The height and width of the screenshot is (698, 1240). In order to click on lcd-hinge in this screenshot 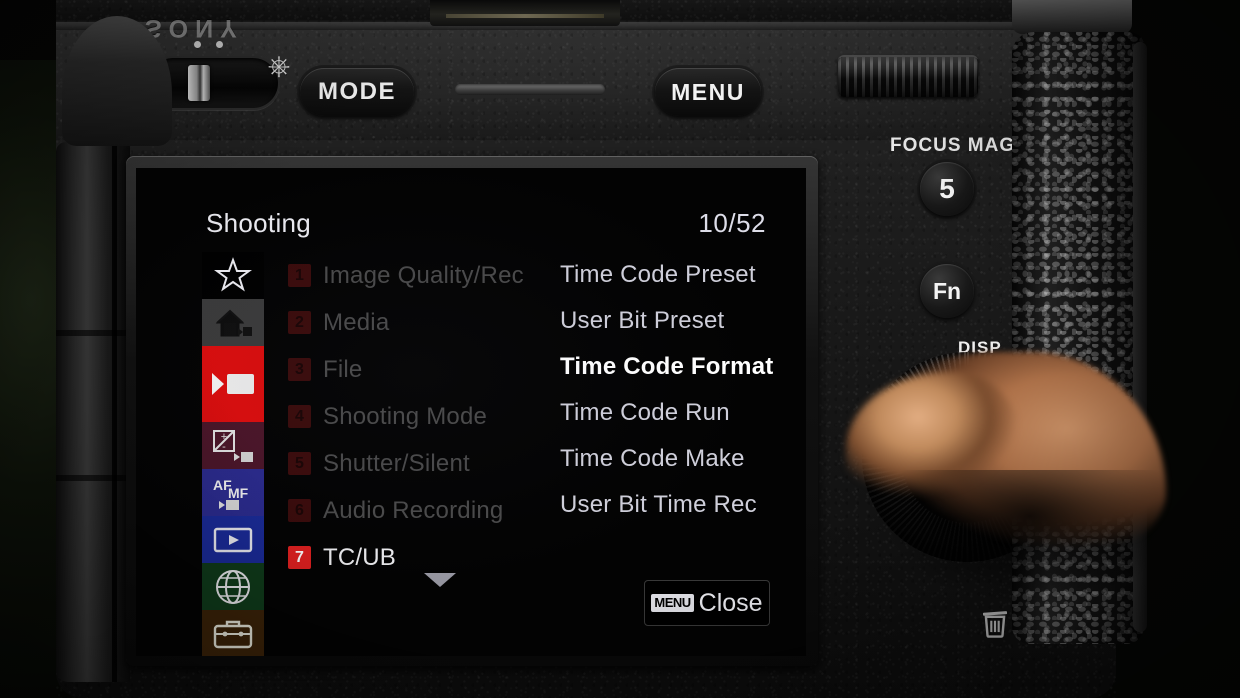, I will do `click(93, 412)`.